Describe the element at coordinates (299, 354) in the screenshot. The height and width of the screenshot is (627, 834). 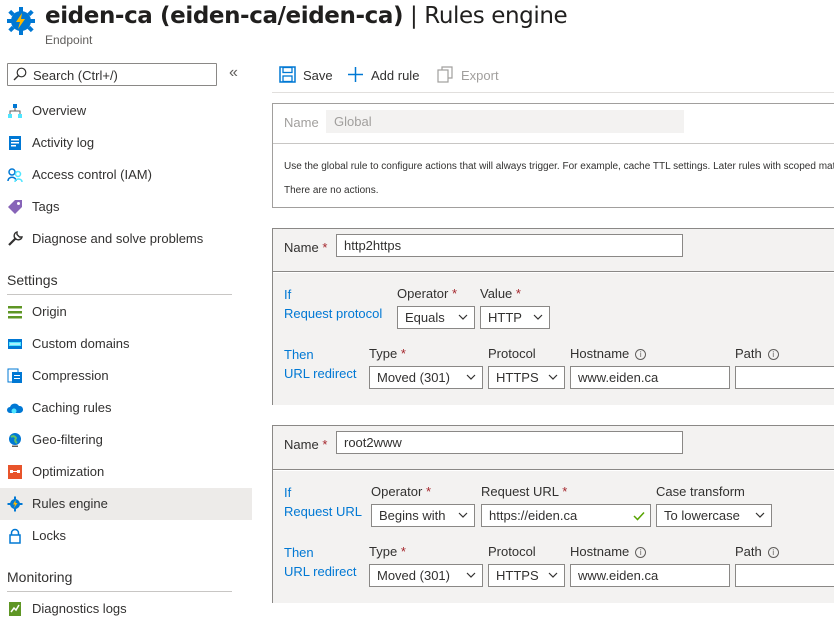
I see `rule1-then-label: Then` at that location.